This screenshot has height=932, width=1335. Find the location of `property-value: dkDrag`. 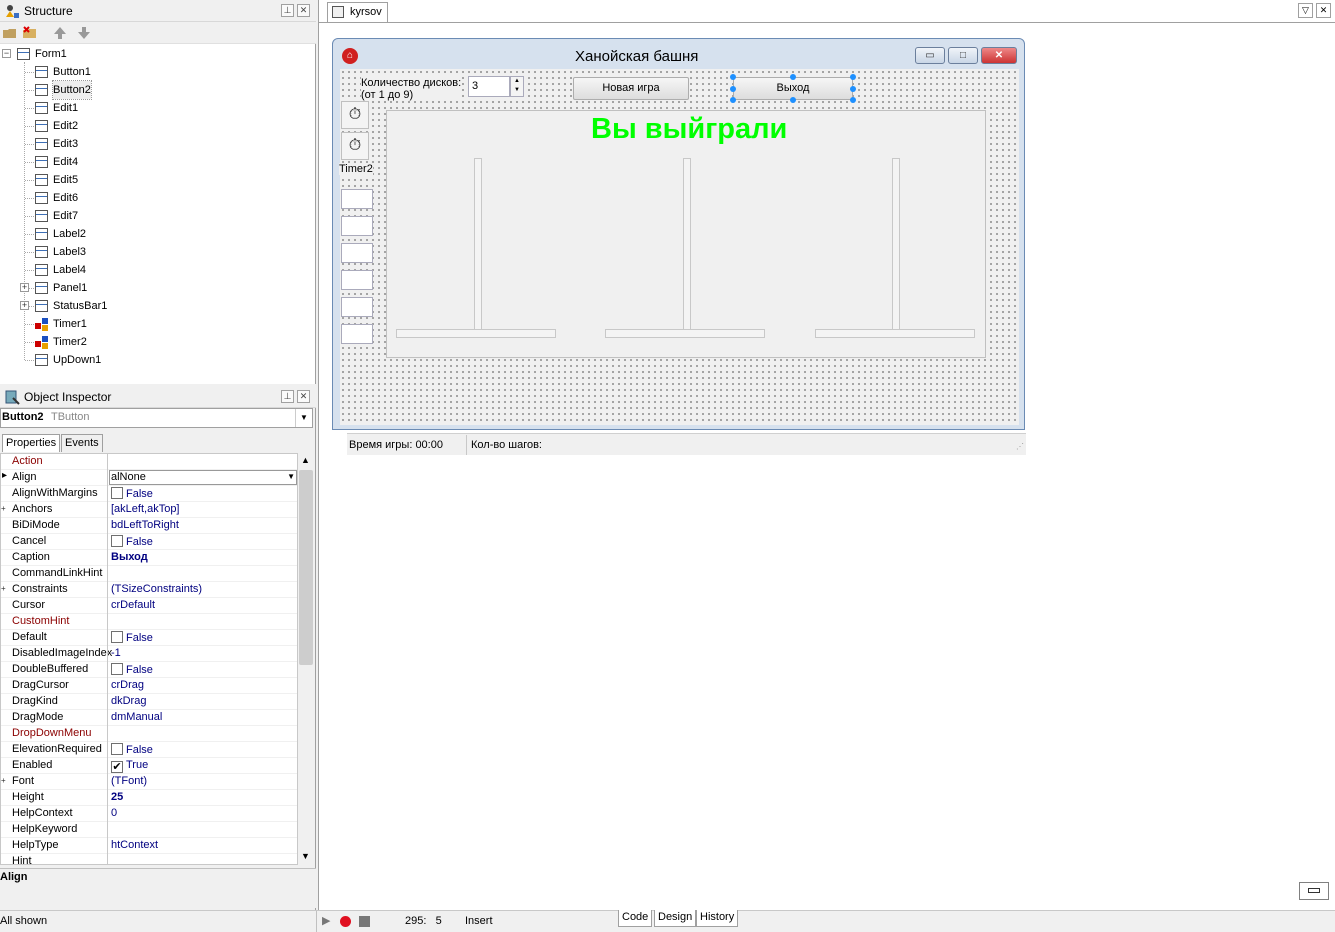

property-value: dkDrag is located at coordinates (128, 701).